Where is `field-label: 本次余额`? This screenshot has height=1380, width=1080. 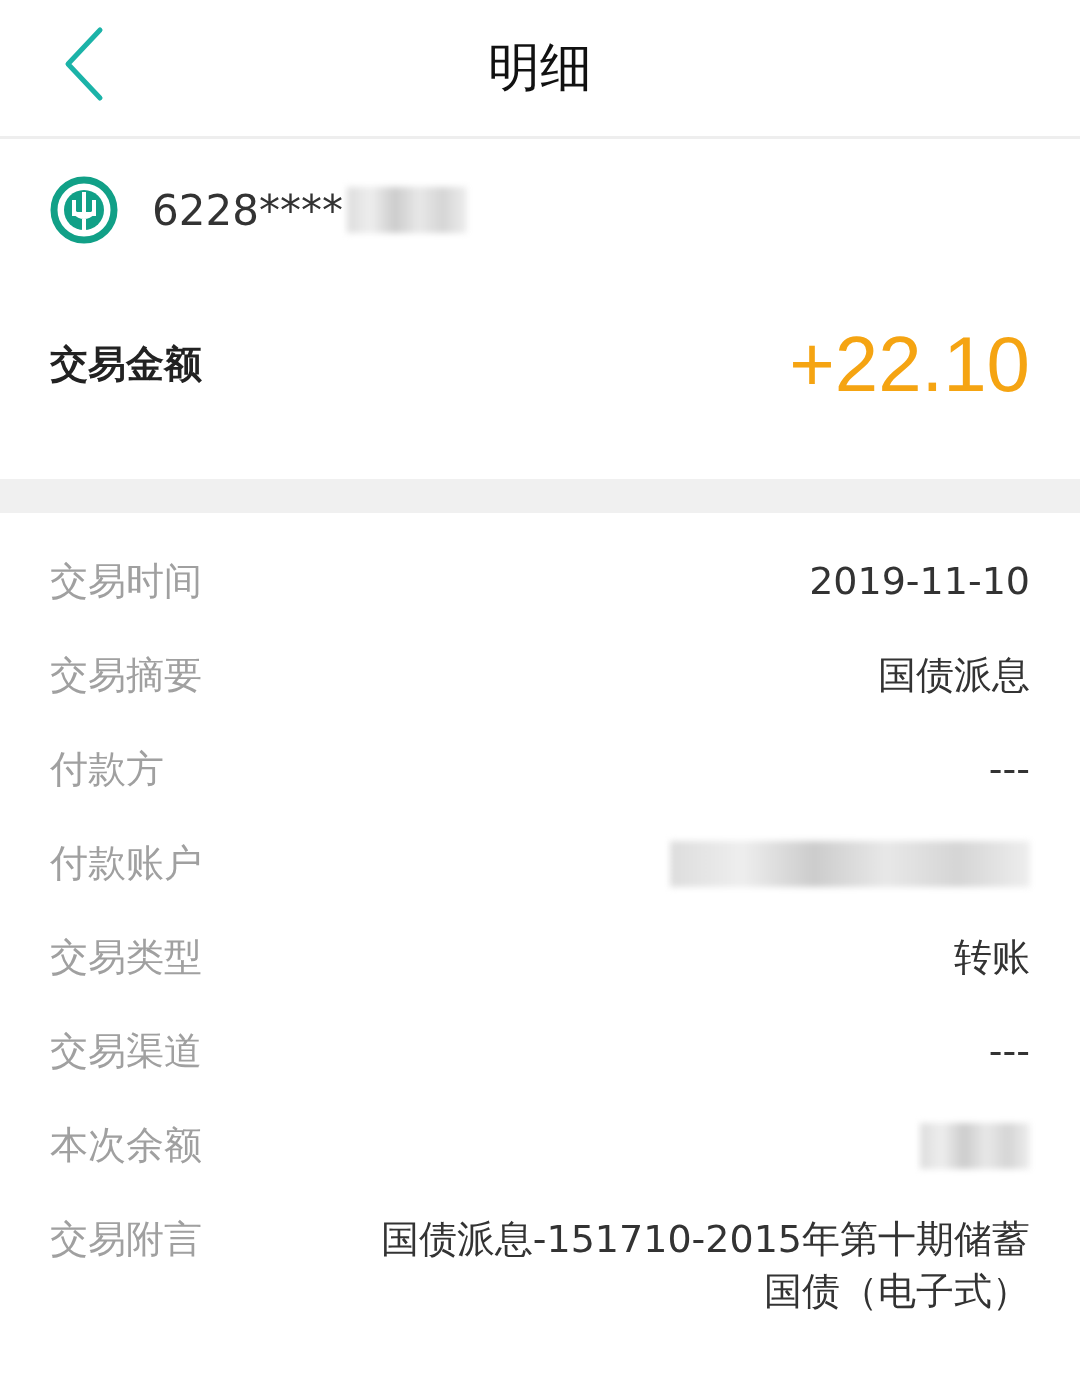 field-label: 本次余额 is located at coordinates (126, 1145).